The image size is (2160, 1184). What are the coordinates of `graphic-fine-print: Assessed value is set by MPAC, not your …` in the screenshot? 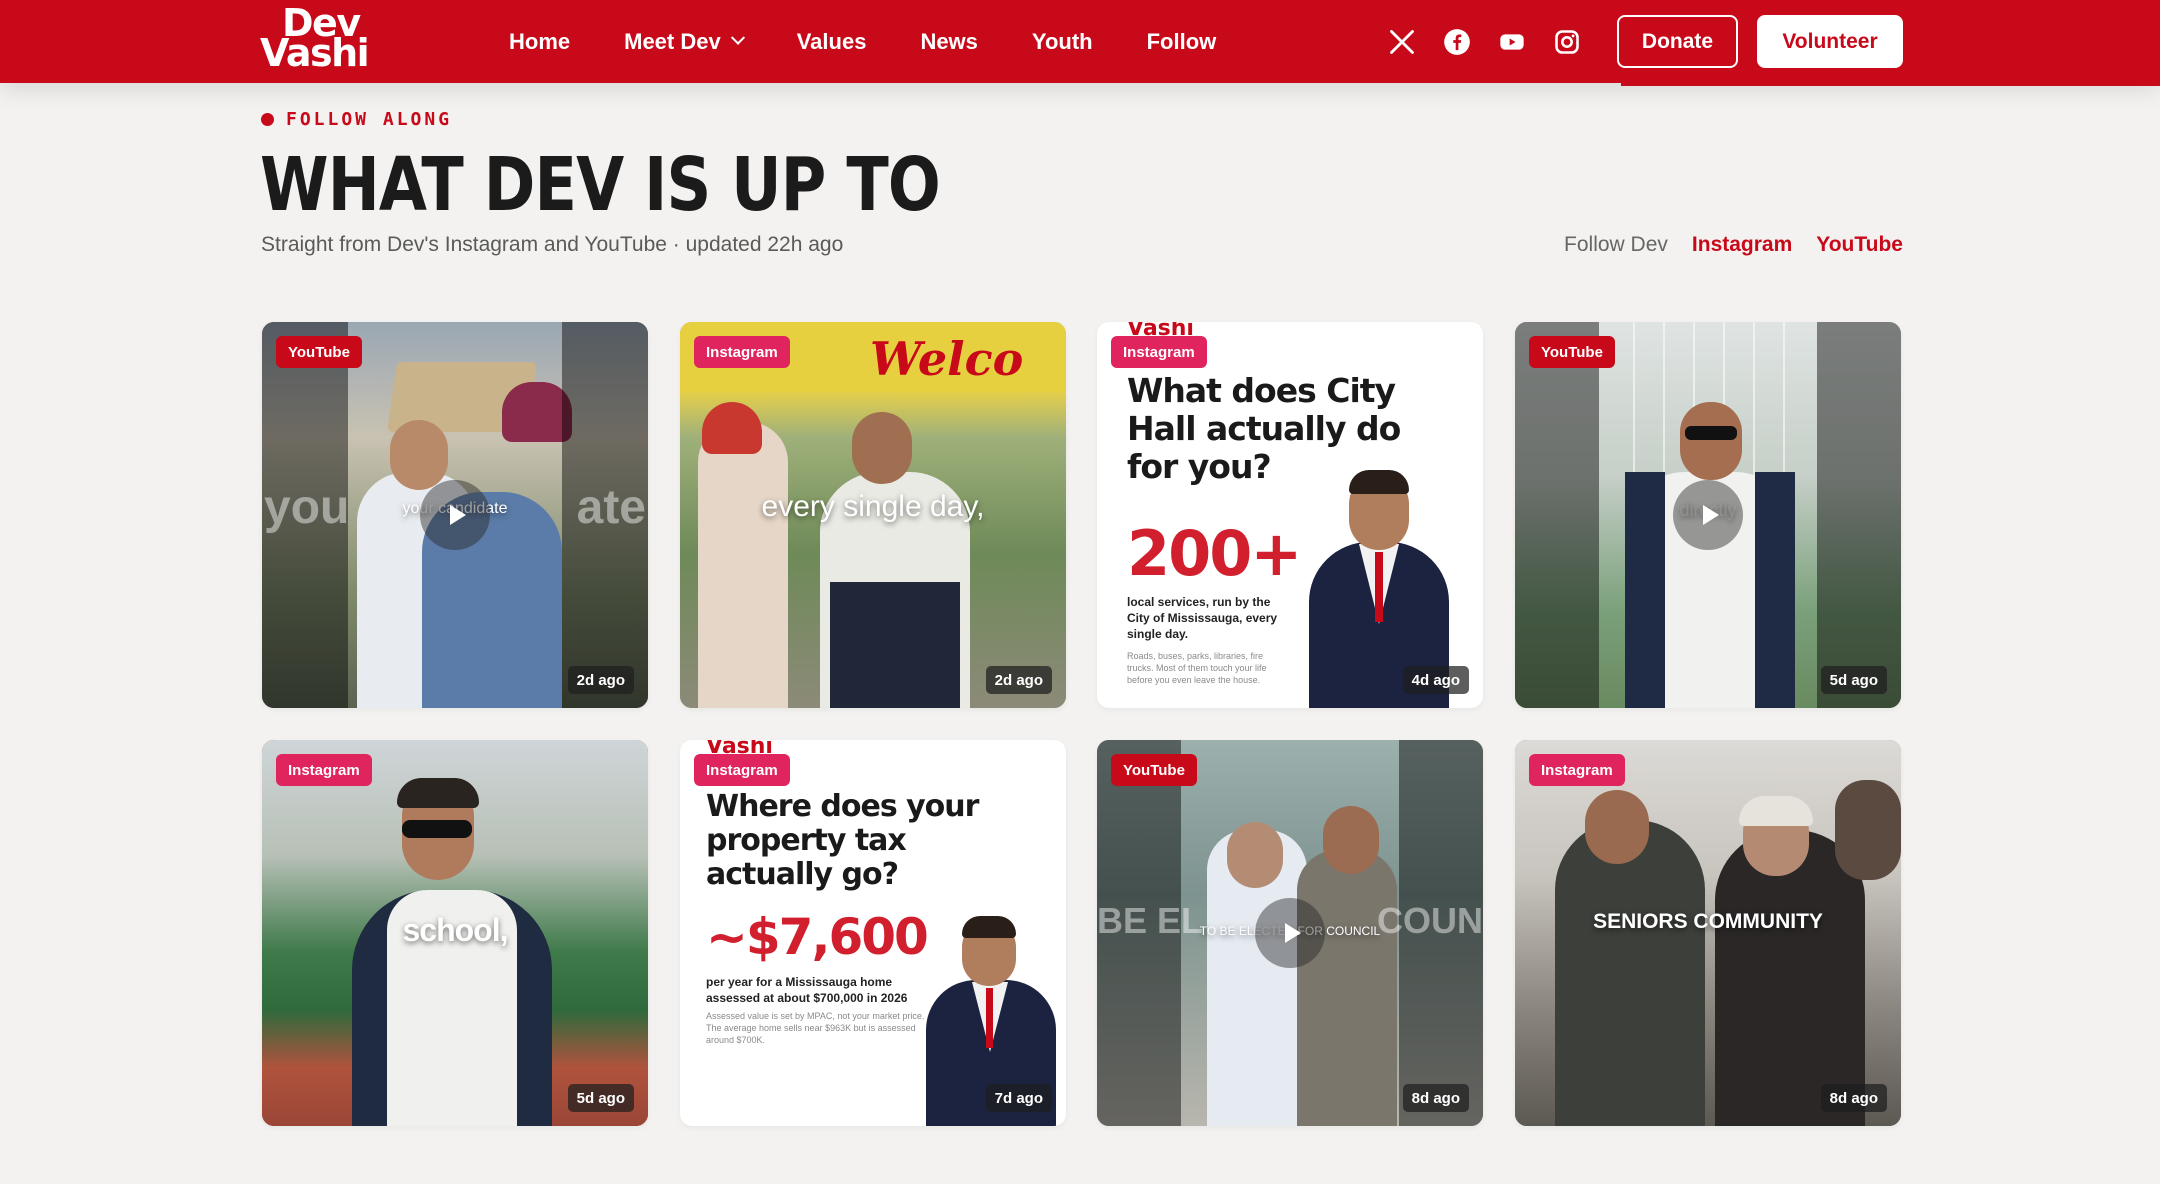 It's located at (815, 1028).